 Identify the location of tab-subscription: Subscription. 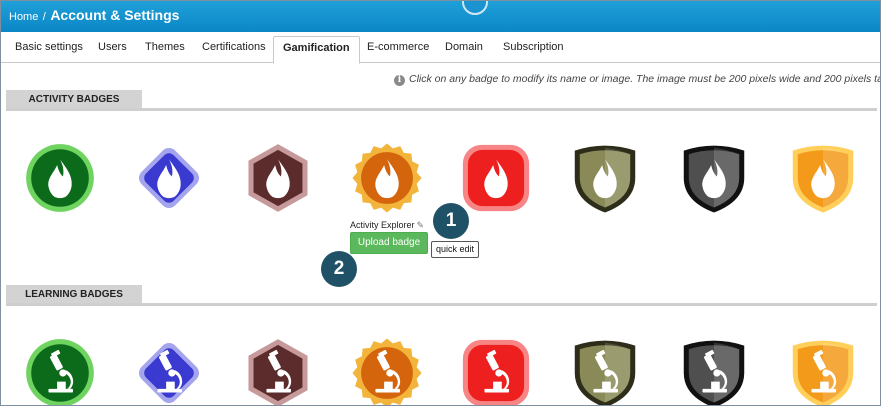
(533, 47).